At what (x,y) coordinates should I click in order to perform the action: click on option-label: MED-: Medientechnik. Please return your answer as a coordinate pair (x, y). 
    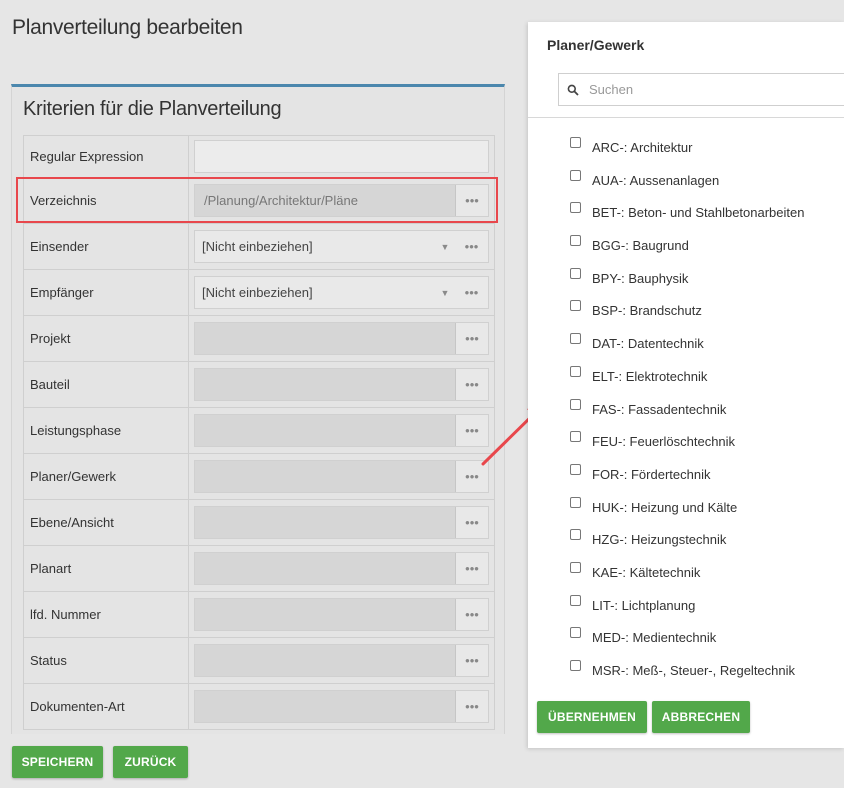
    Looking at the image, I should click on (654, 638).